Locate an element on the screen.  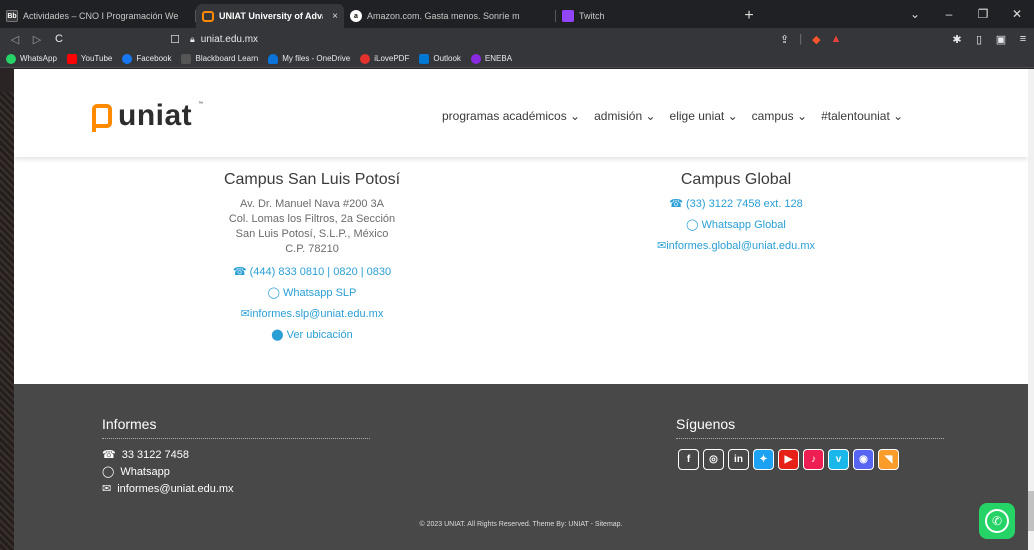
window-controls: ⌄ – ❐ ✕ is located at coordinates (966, 14).